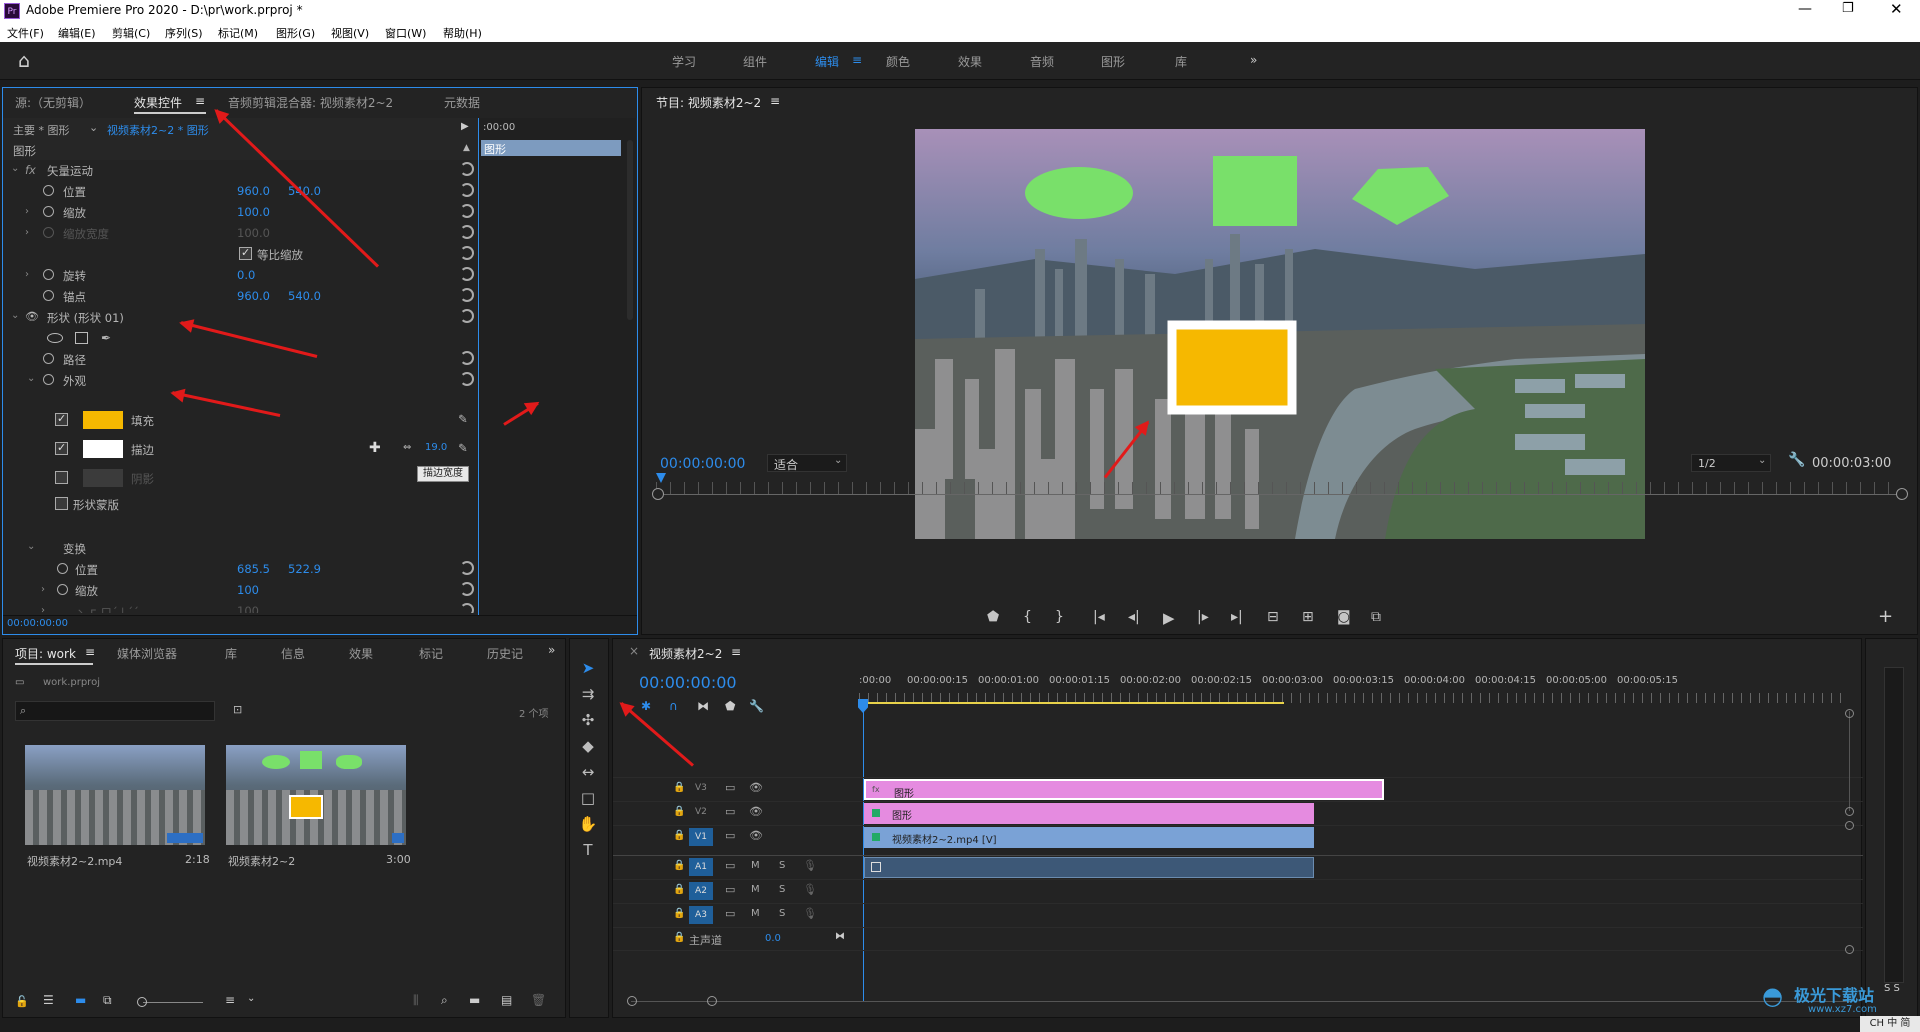 The image size is (1920, 1032). I want to click on restore-icon: ❐, so click(1848, 8).